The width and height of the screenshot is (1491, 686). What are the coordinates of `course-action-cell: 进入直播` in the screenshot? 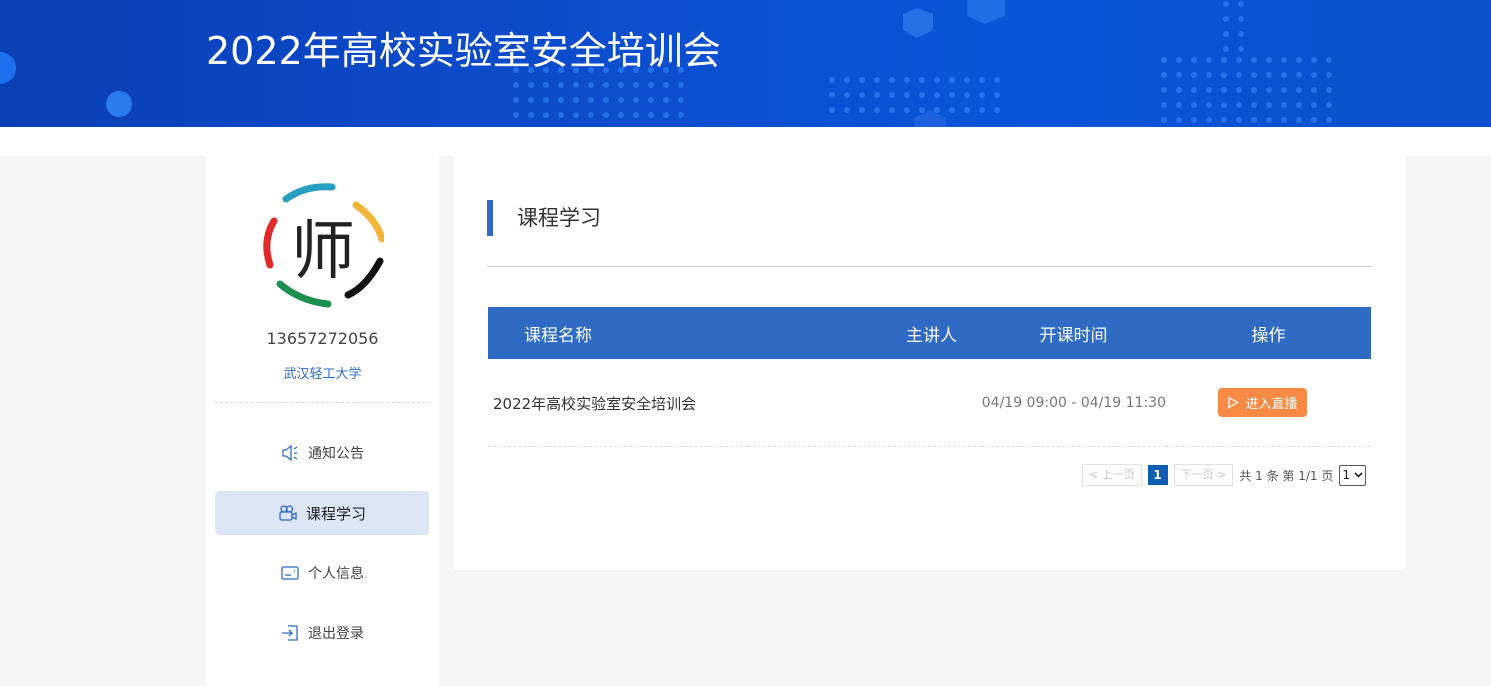 It's located at (1268, 403).